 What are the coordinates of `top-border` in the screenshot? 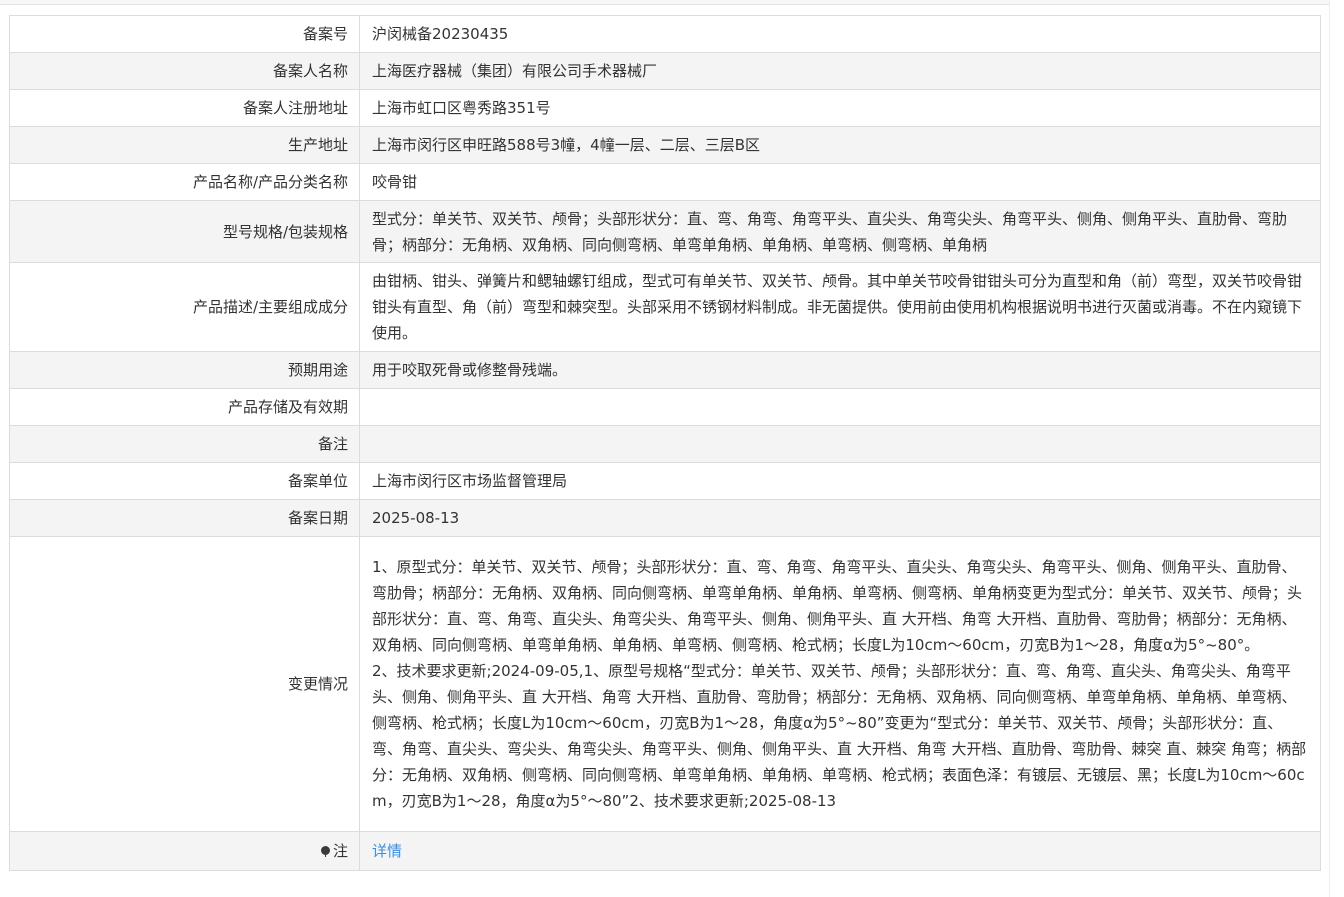 It's located at (672, 2).